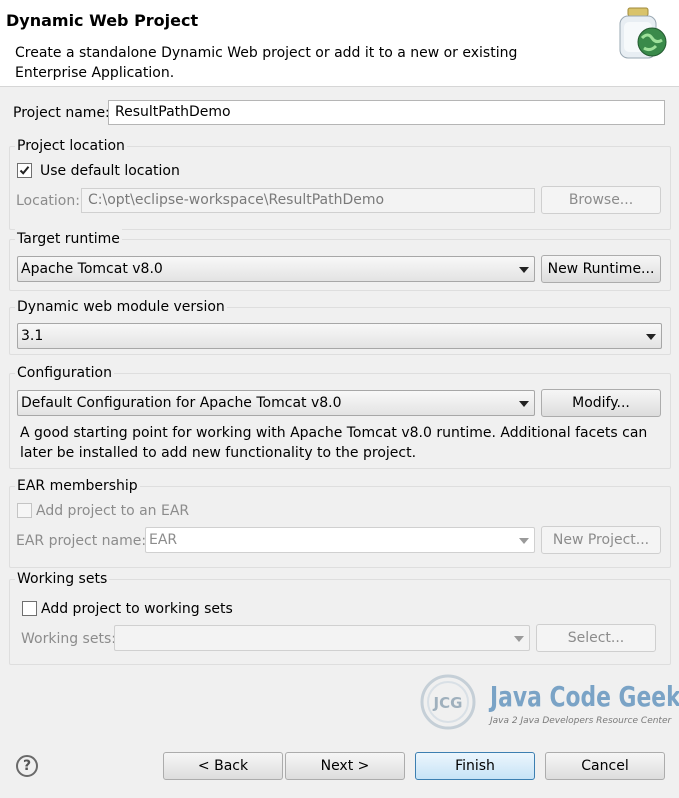 The width and height of the screenshot is (679, 798). I want to click on checkmark-icon, so click(24, 170).